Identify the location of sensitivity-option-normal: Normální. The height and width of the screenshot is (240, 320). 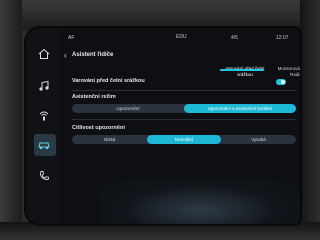
(184, 139).